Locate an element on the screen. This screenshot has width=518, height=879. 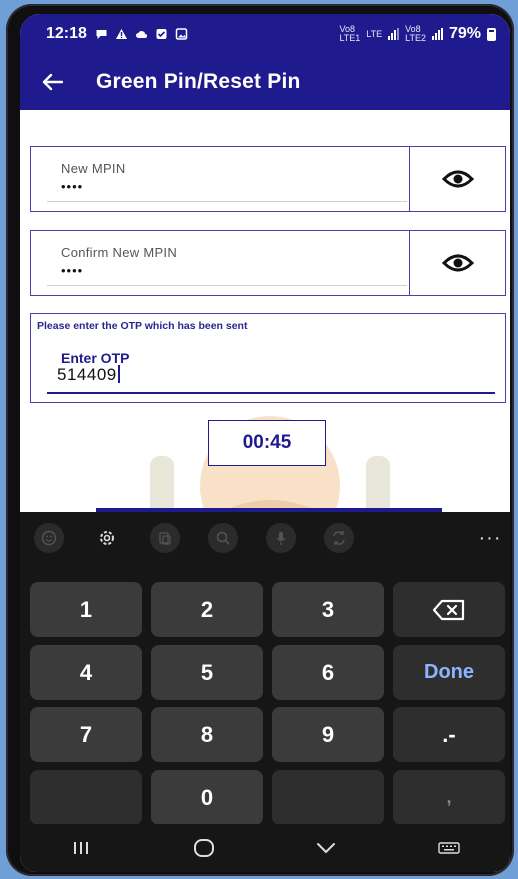
notification-icons is located at coordinates (141, 34).